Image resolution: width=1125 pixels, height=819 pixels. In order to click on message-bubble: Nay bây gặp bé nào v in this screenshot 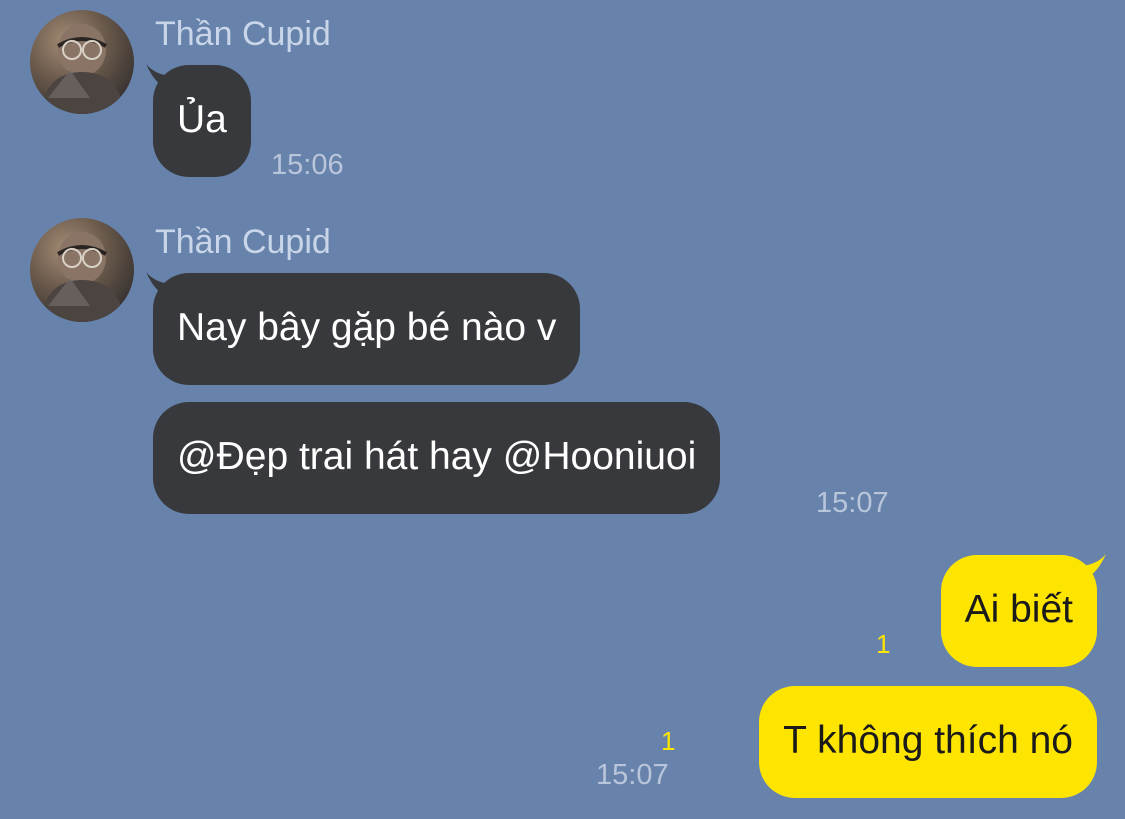, I will do `click(367, 329)`.